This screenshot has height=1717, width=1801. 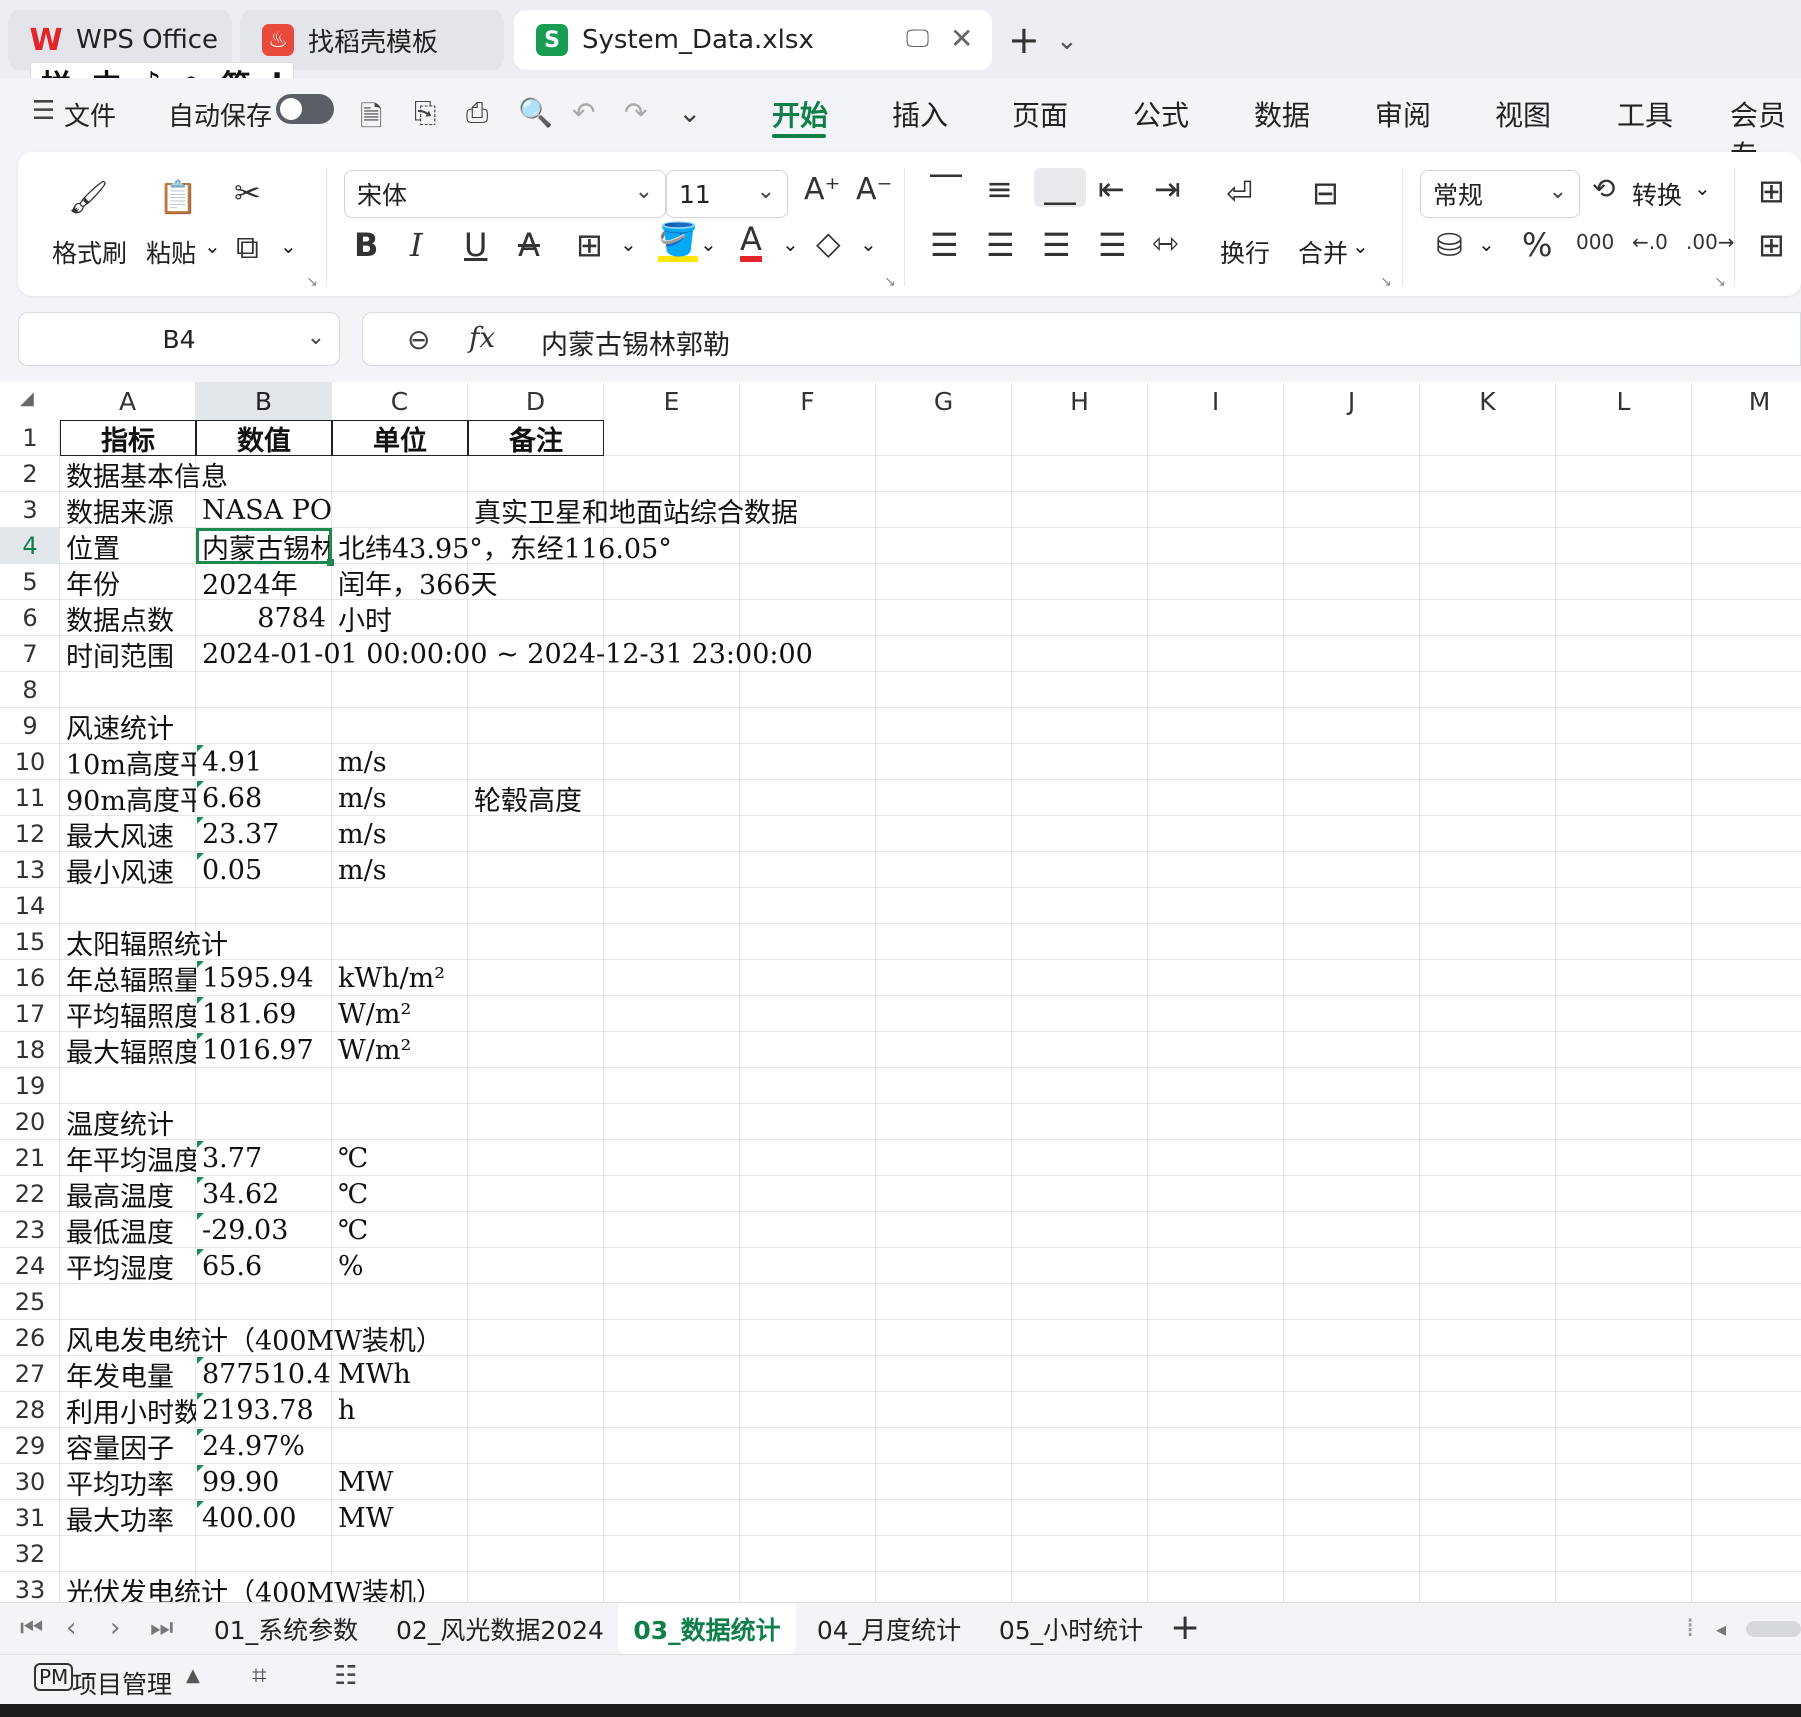 What do you see at coordinates (128, 1374) in the screenshot?
I see `cell-a27: 年发电量` at bounding box center [128, 1374].